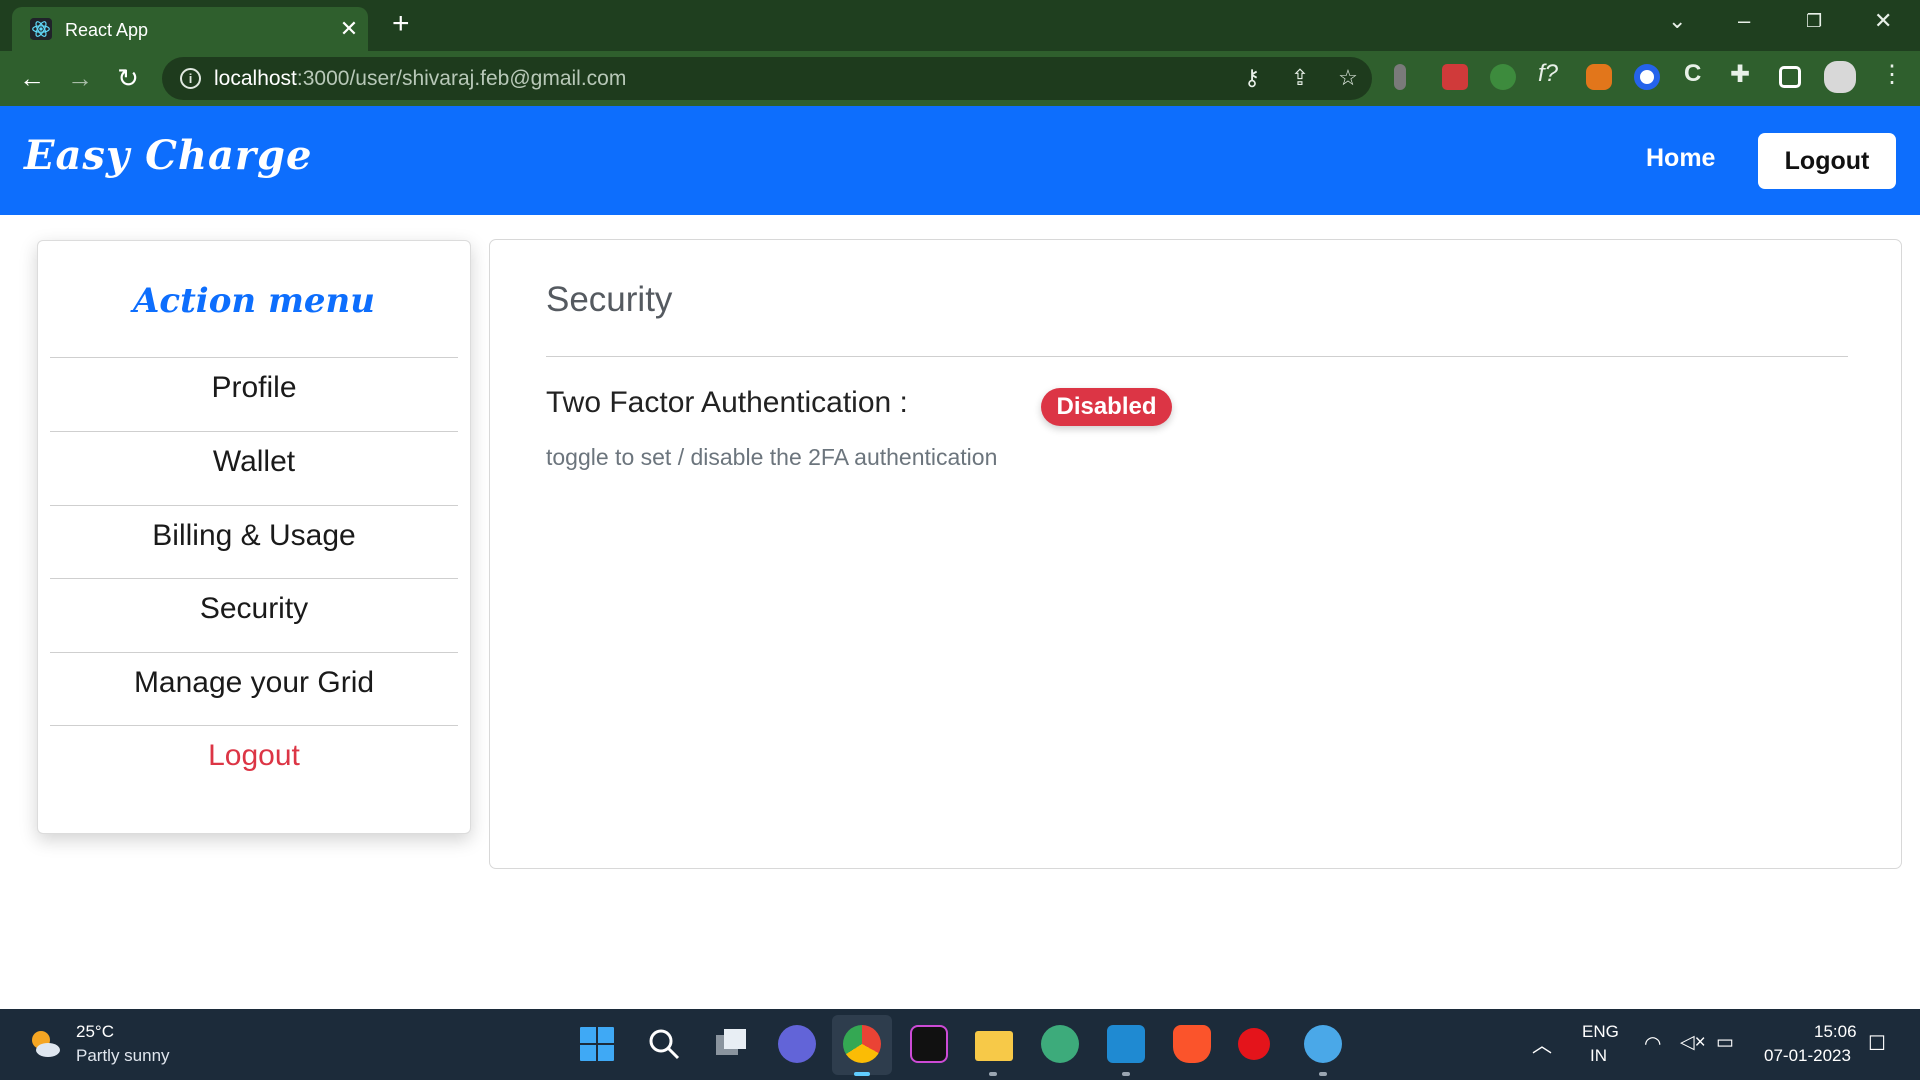  Describe the element at coordinates (1598, 1056) in the screenshot. I see `language-region: IN` at that location.